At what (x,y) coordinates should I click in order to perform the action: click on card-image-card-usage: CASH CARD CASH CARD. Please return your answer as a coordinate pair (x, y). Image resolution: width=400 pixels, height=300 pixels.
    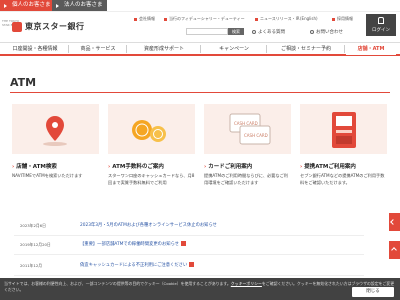
    Looking at the image, I should click on (247, 129).